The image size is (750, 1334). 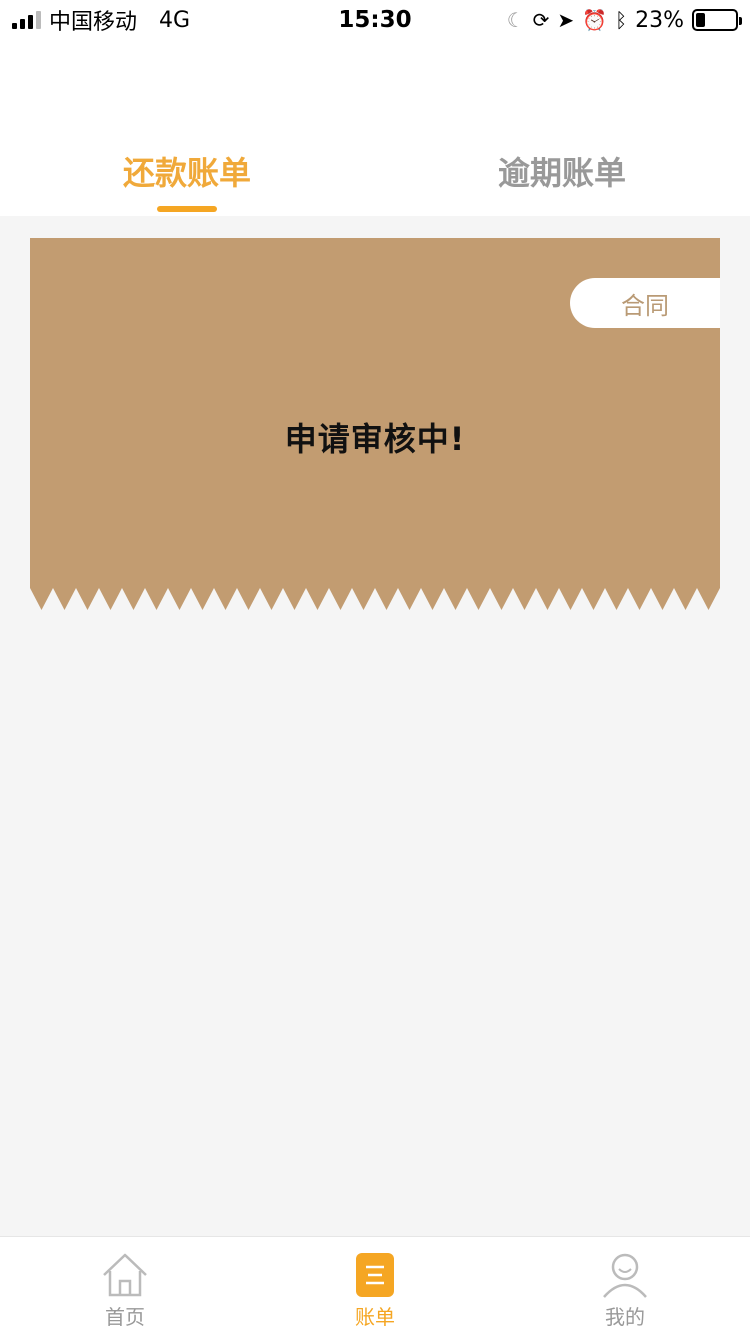 What do you see at coordinates (187, 209) in the screenshot?
I see `active-tab-indicator` at bounding box center [187, 209].